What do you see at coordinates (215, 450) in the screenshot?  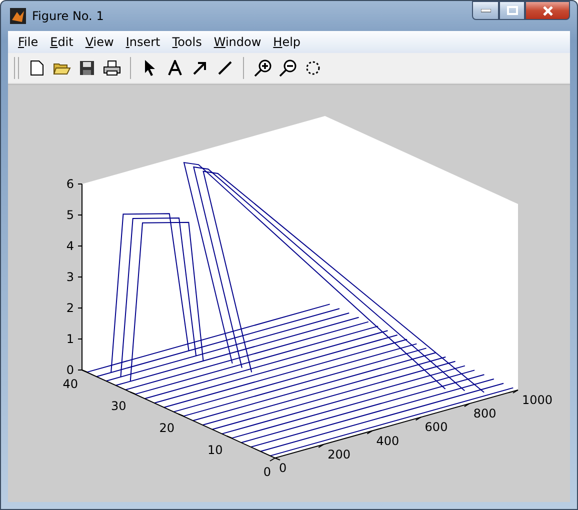 I see `y-tick-label: 10` at bounding box center [215, 450].